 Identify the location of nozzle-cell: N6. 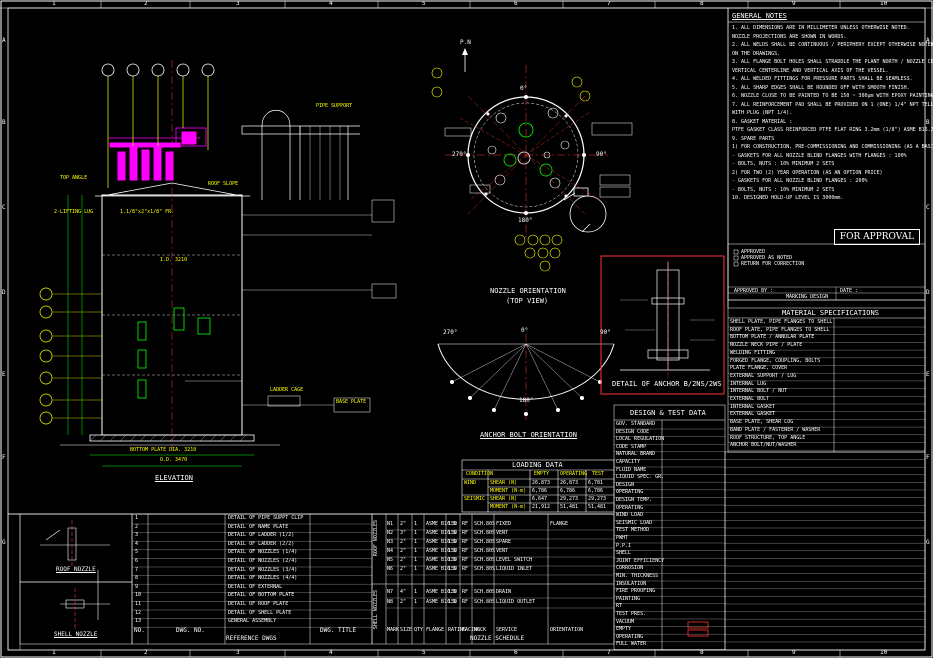
(390, 569).